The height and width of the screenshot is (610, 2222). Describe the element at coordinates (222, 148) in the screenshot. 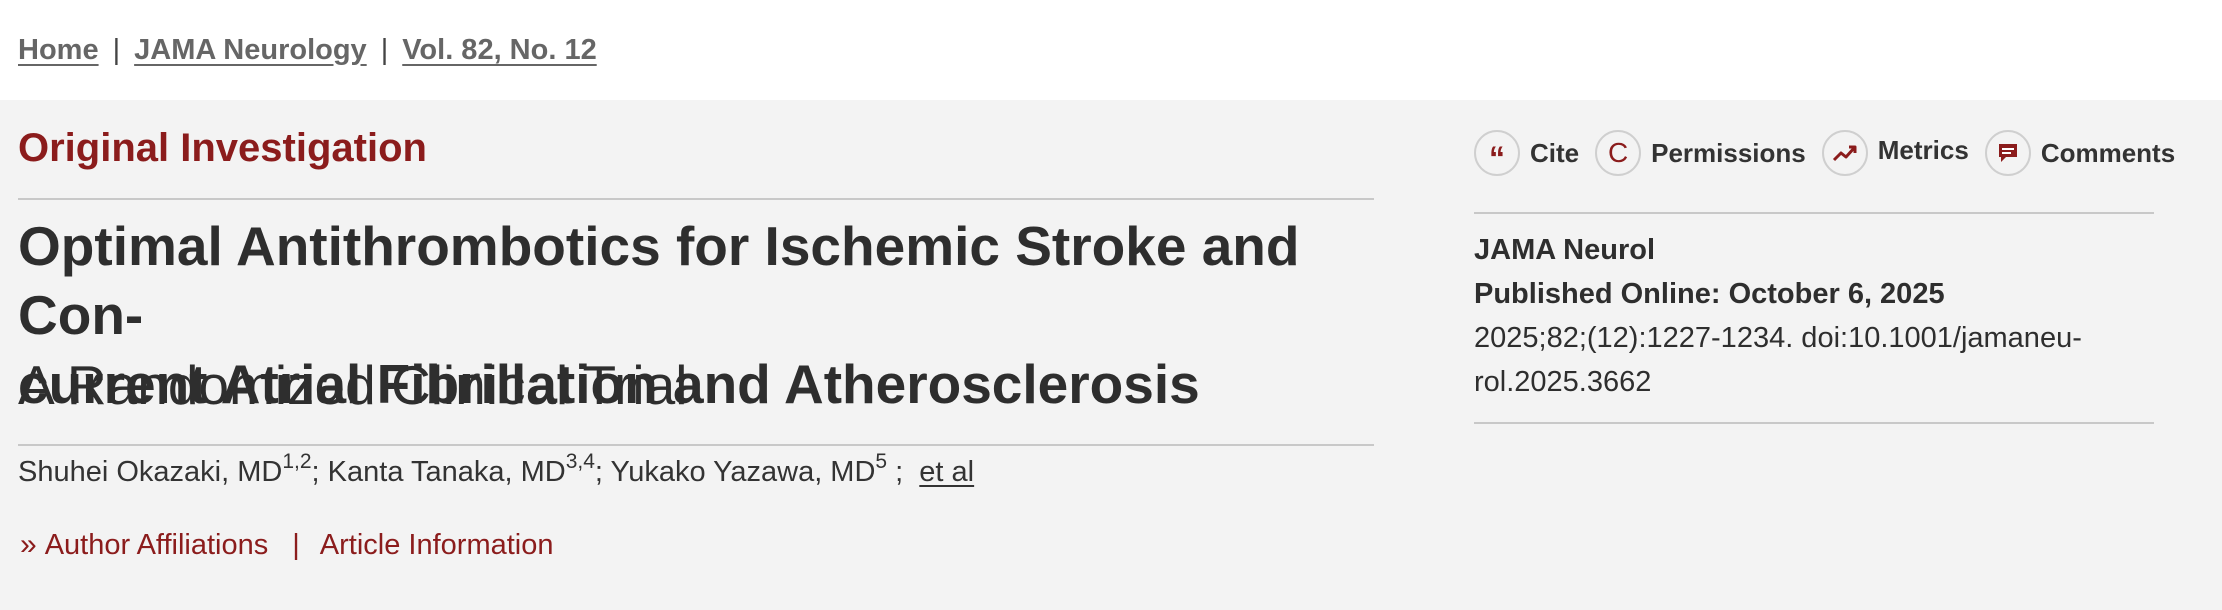

I see `article-type: Original Investigation` at that location.